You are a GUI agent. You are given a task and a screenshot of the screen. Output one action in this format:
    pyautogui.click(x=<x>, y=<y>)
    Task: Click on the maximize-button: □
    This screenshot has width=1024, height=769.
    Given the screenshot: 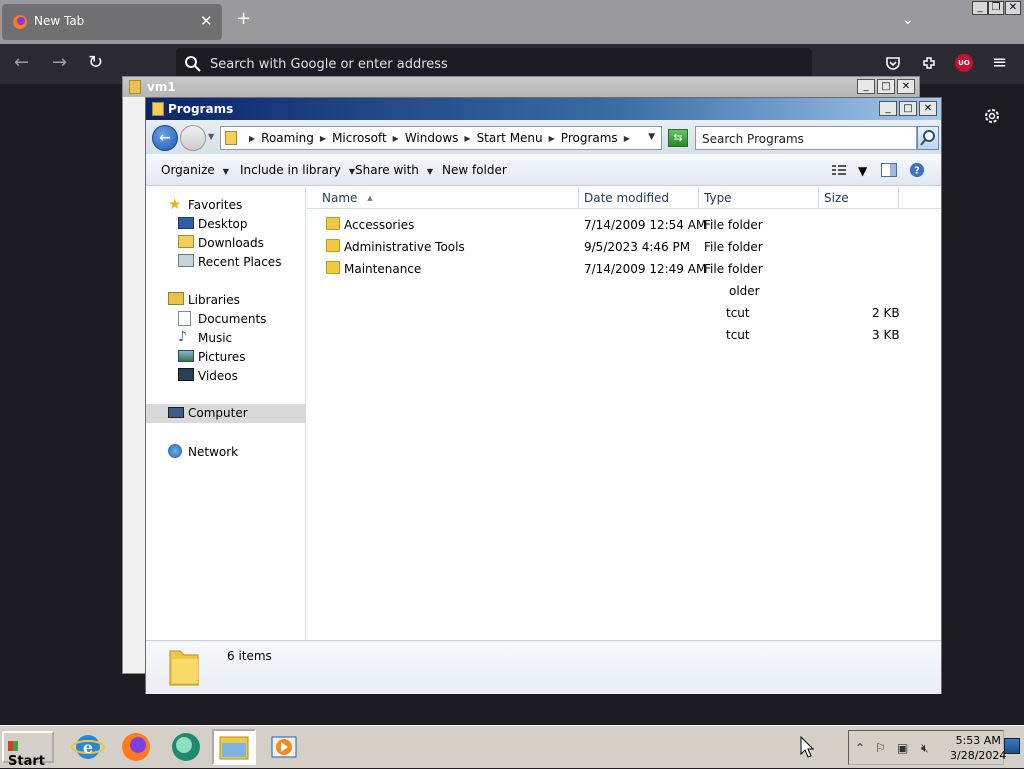 What is the action you would take?
    pyautogui.click(x=908, y=108)
    